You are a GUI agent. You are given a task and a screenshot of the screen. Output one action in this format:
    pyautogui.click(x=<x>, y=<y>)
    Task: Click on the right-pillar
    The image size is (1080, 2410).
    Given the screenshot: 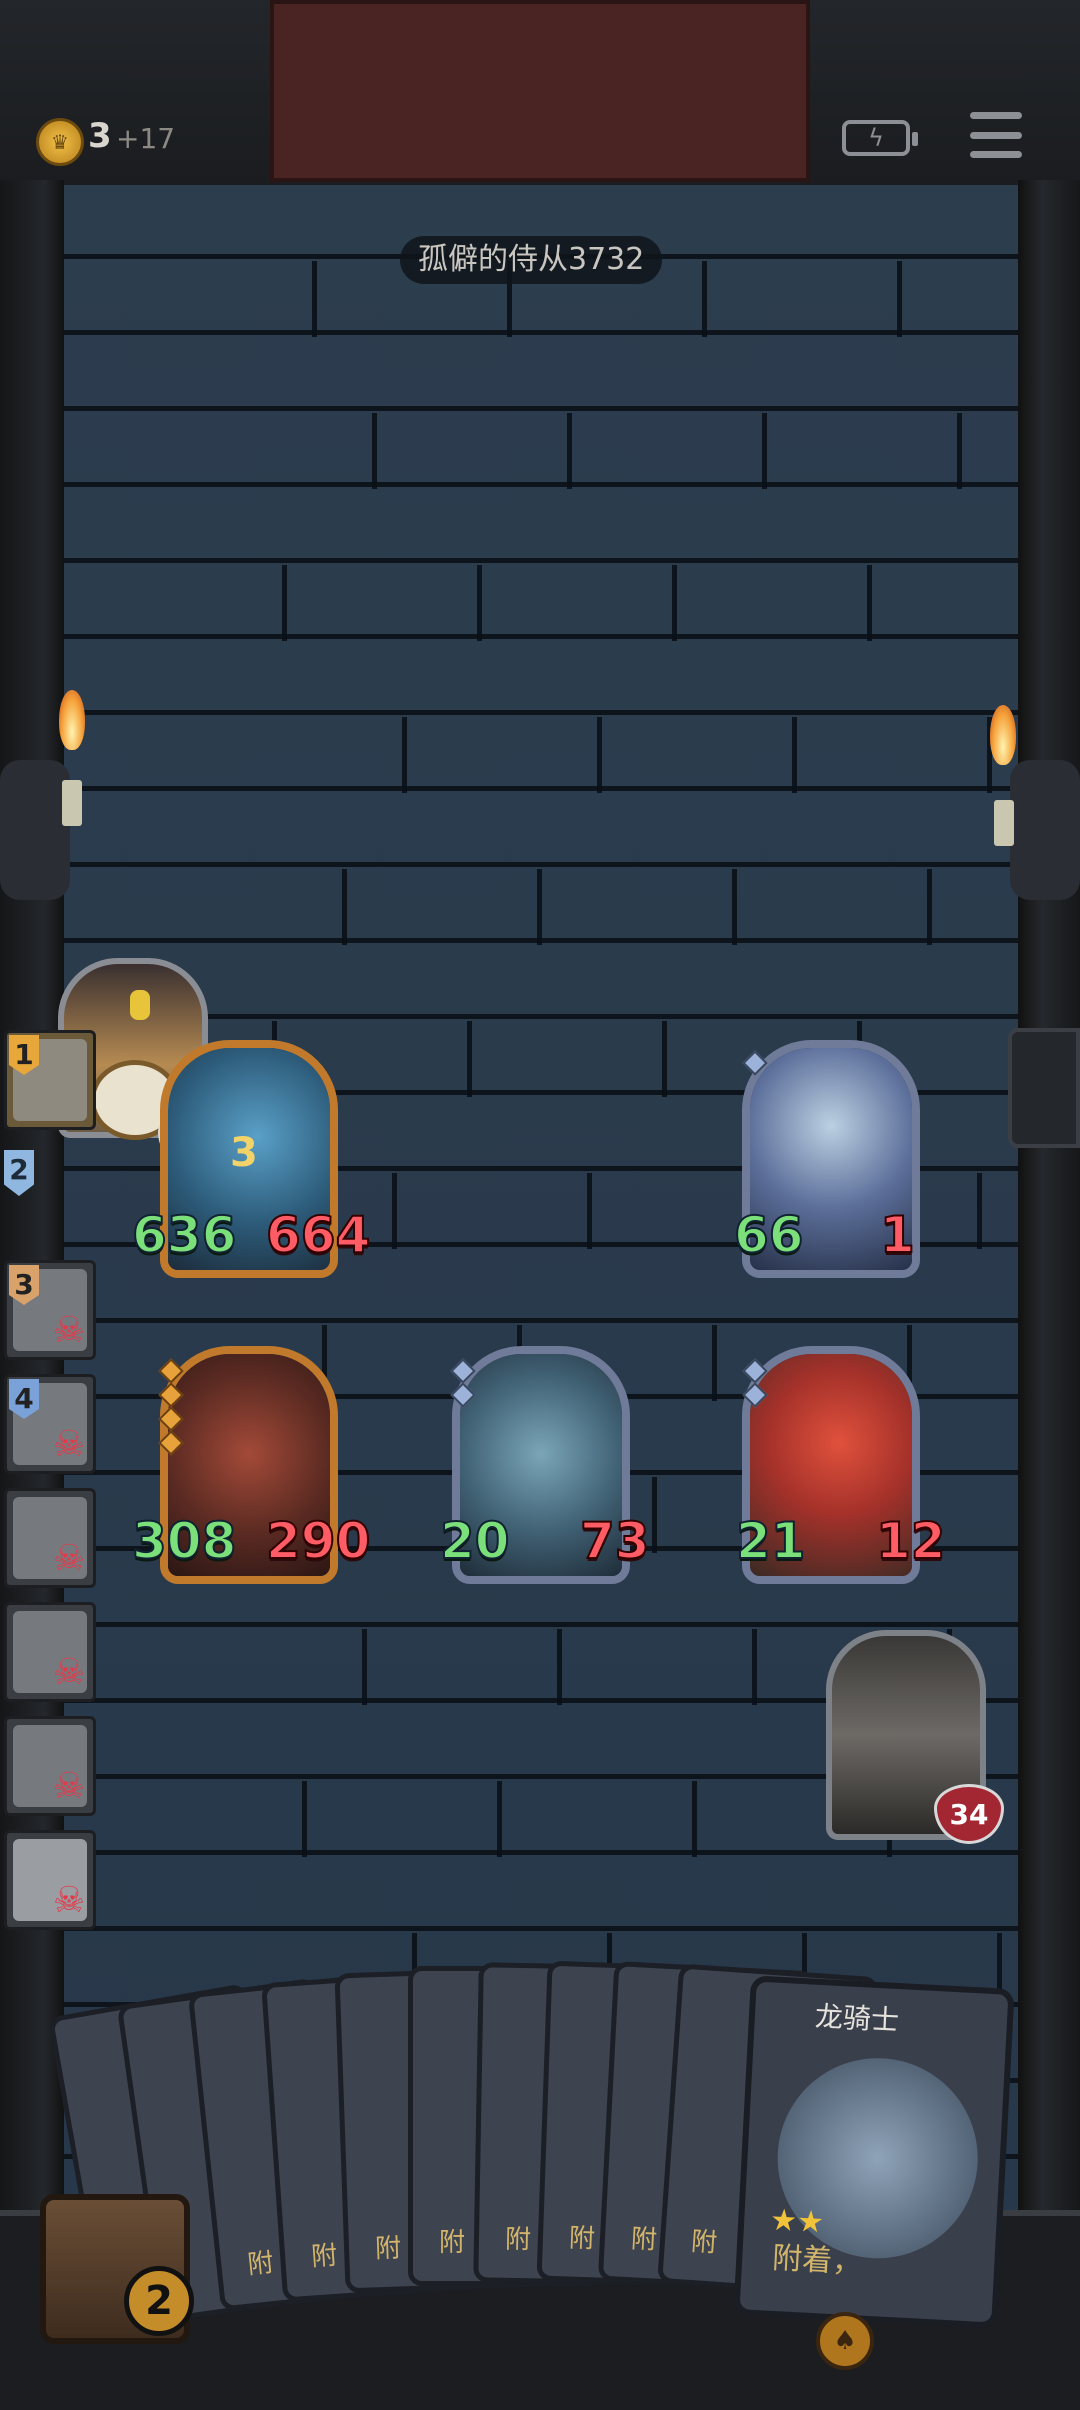 What is the action you would take?
    pyautogui.click(x=1049, y=1220)
    